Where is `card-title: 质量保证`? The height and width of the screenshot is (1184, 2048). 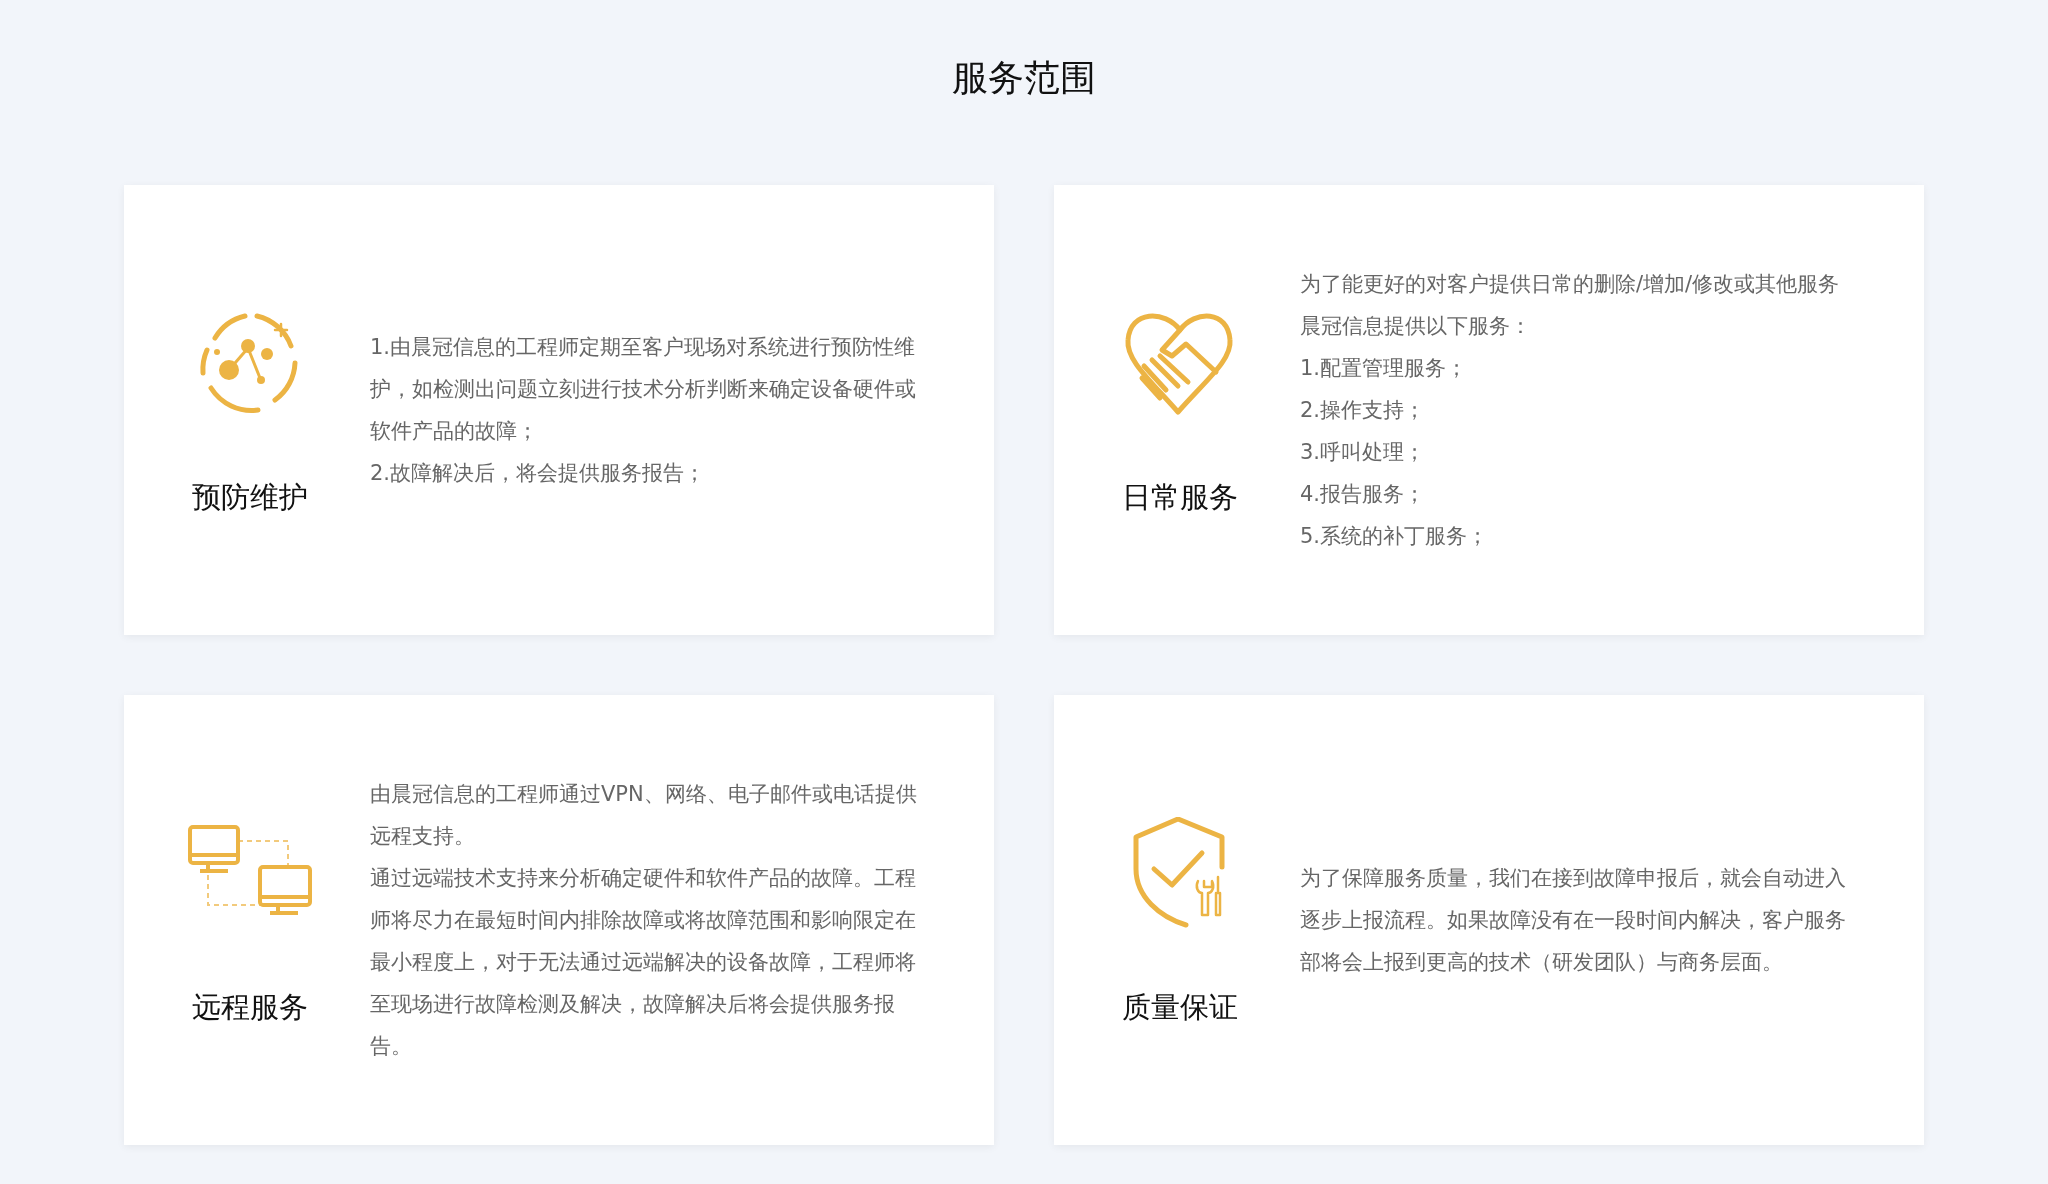 card-title: 质量保证 is located at coordinates (1180, 1007).